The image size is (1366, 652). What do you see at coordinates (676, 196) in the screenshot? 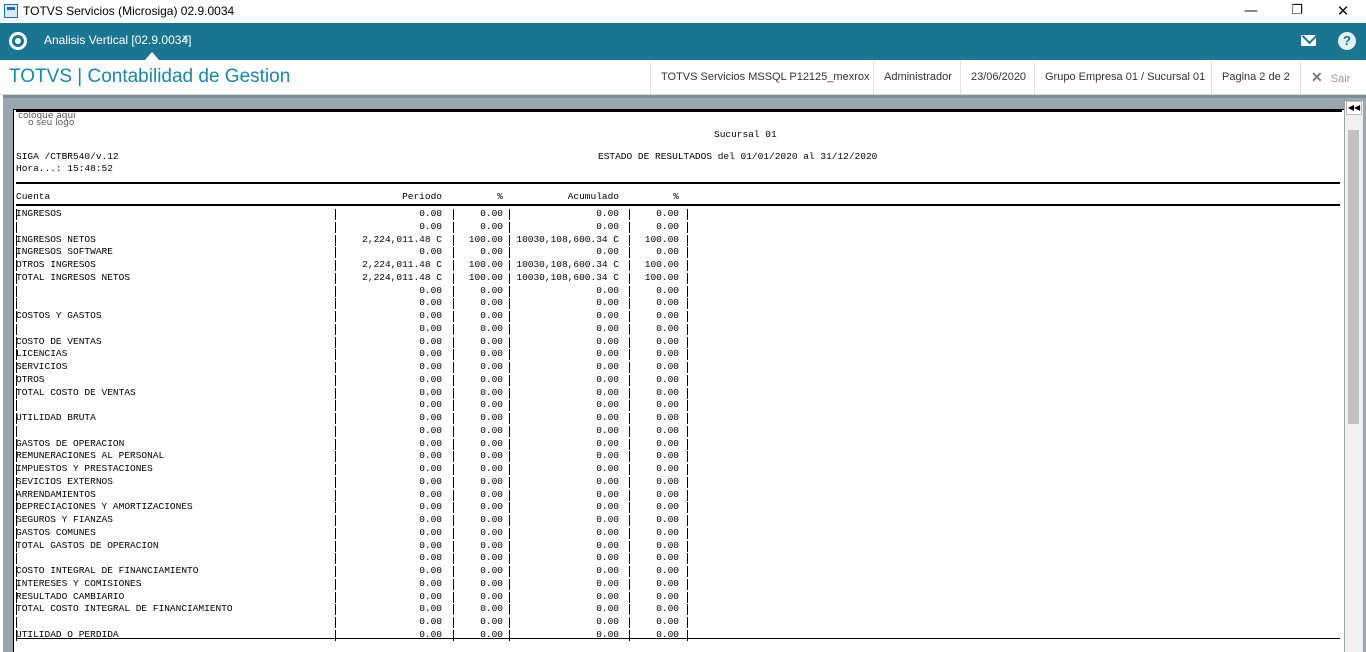
I see `col-header-pct-acumulado: %` at bounding box center [676, 196].